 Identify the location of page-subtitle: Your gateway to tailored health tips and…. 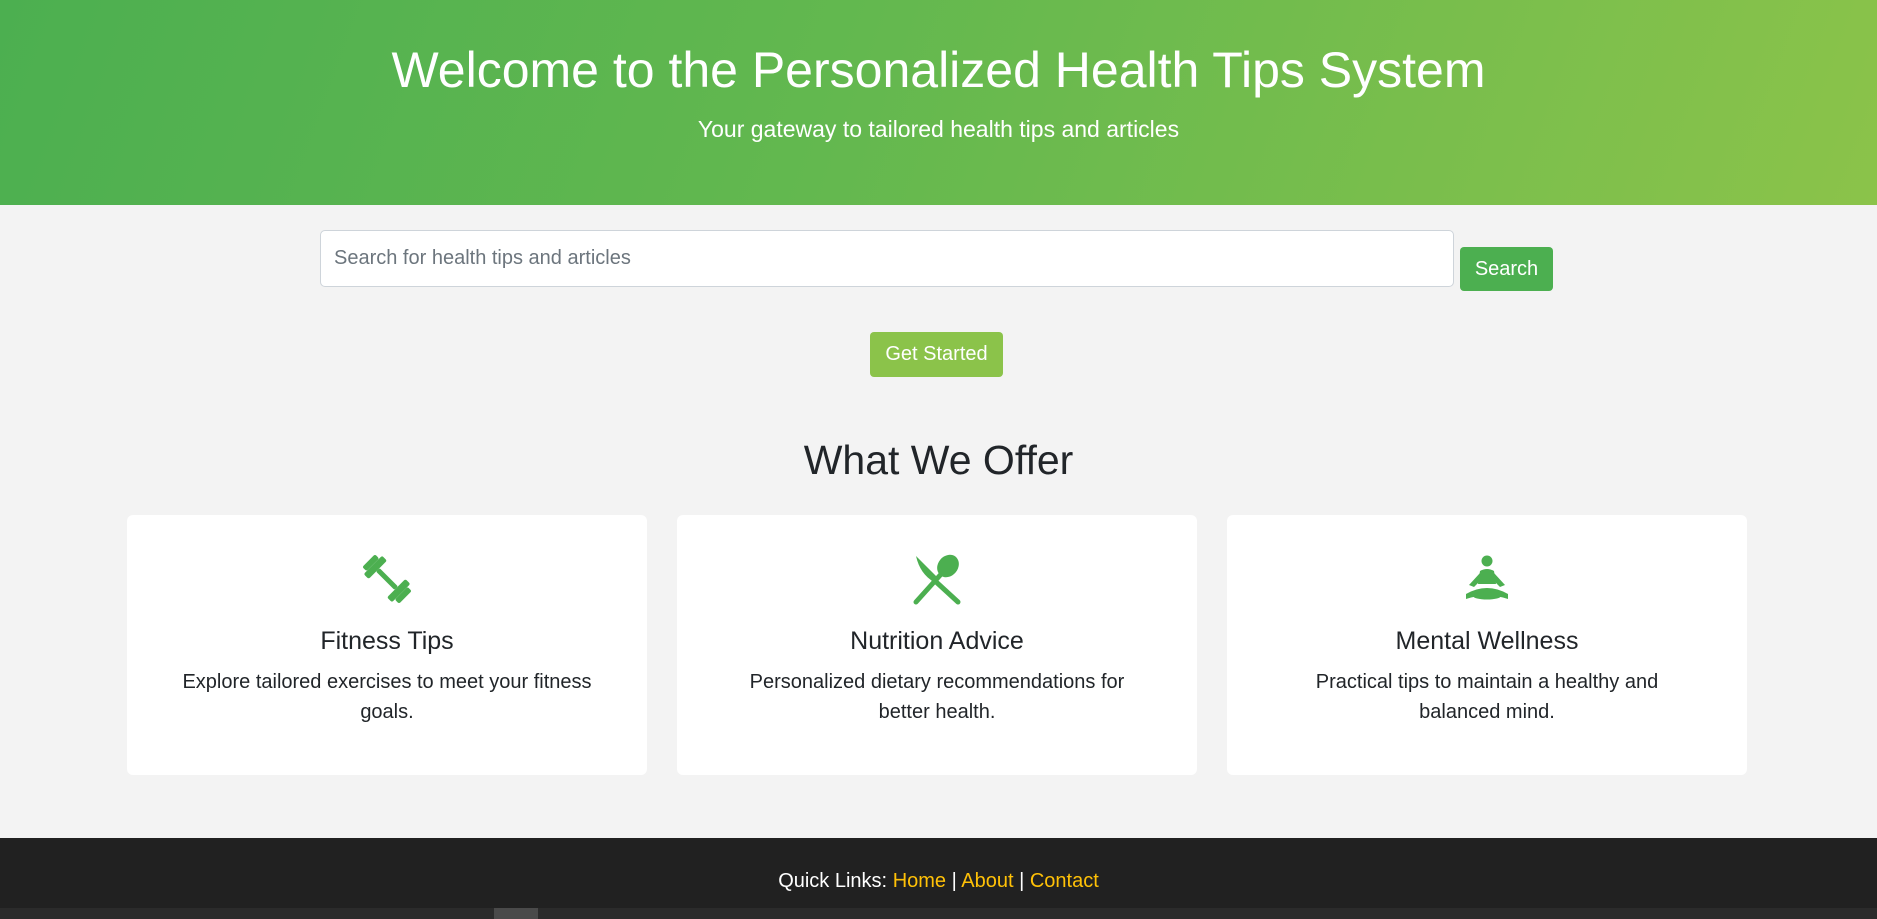
(938, 129).